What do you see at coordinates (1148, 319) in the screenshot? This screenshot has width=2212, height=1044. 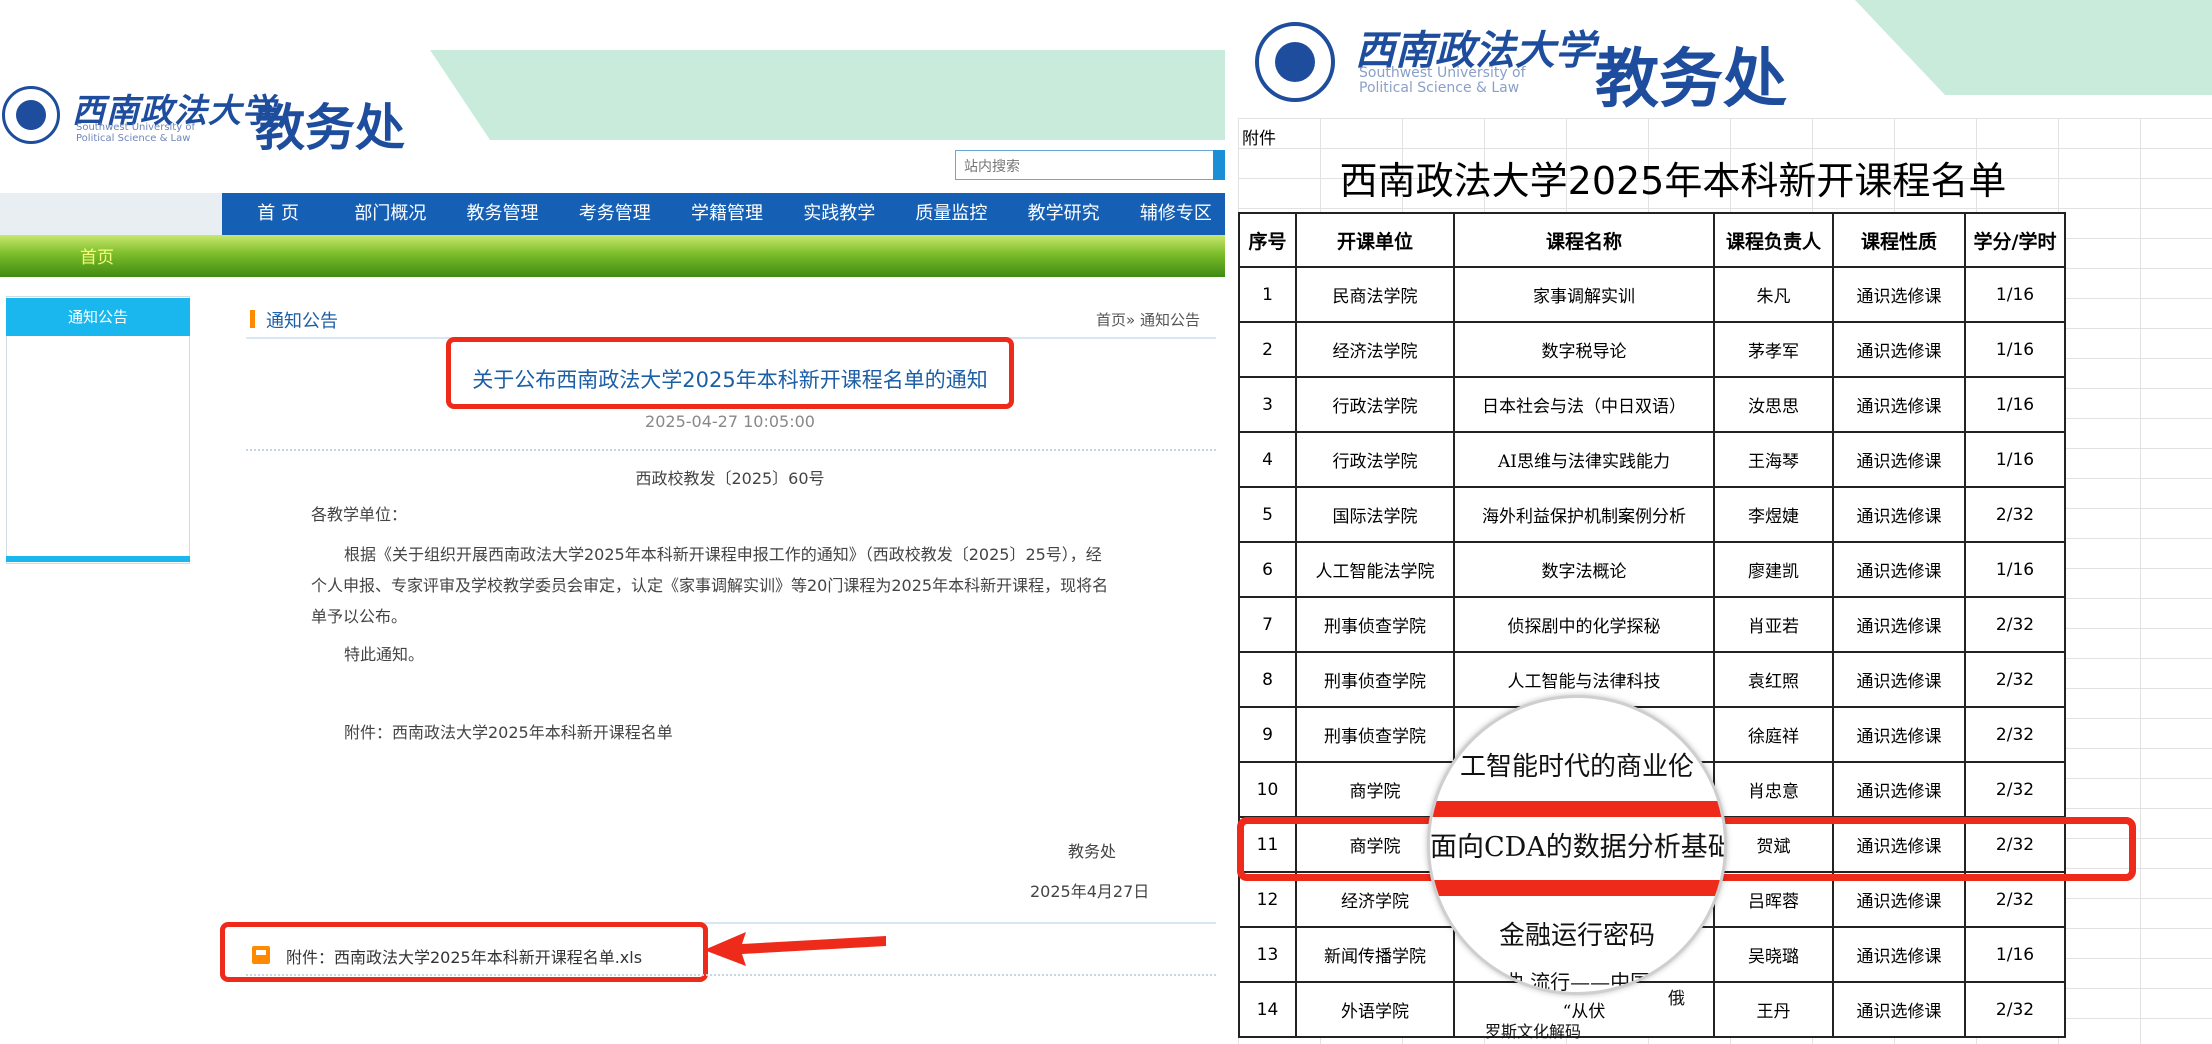 I see `breadcrumb: 首页» 通知公告` at bounding box center [1148, 319].